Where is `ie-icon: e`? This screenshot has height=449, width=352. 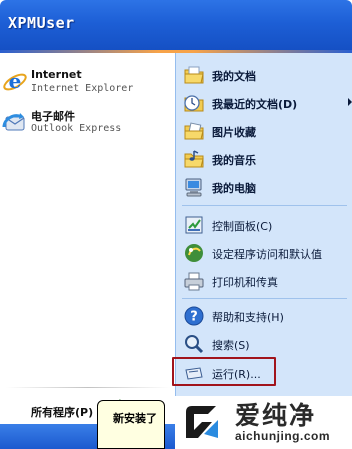 ie-icon: e is located at coordinates (15, 81).